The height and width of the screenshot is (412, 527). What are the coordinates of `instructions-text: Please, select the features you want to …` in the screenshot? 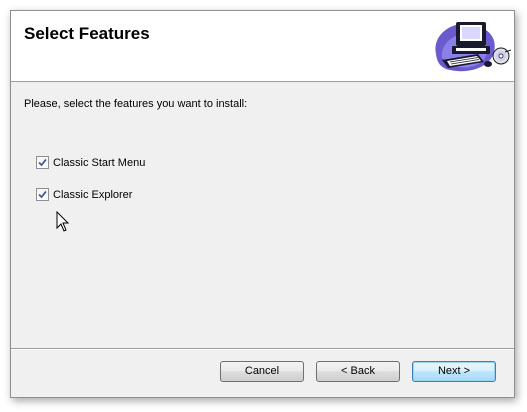 It's located at (136, 104).